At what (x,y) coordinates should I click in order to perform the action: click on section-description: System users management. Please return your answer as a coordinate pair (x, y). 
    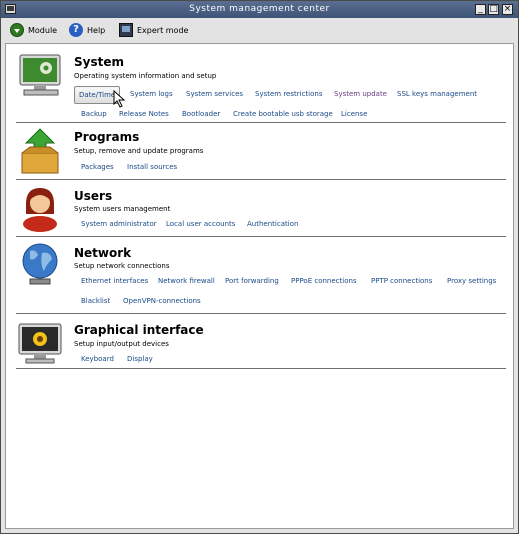
    Looking at the image, I should click on (122, 209).